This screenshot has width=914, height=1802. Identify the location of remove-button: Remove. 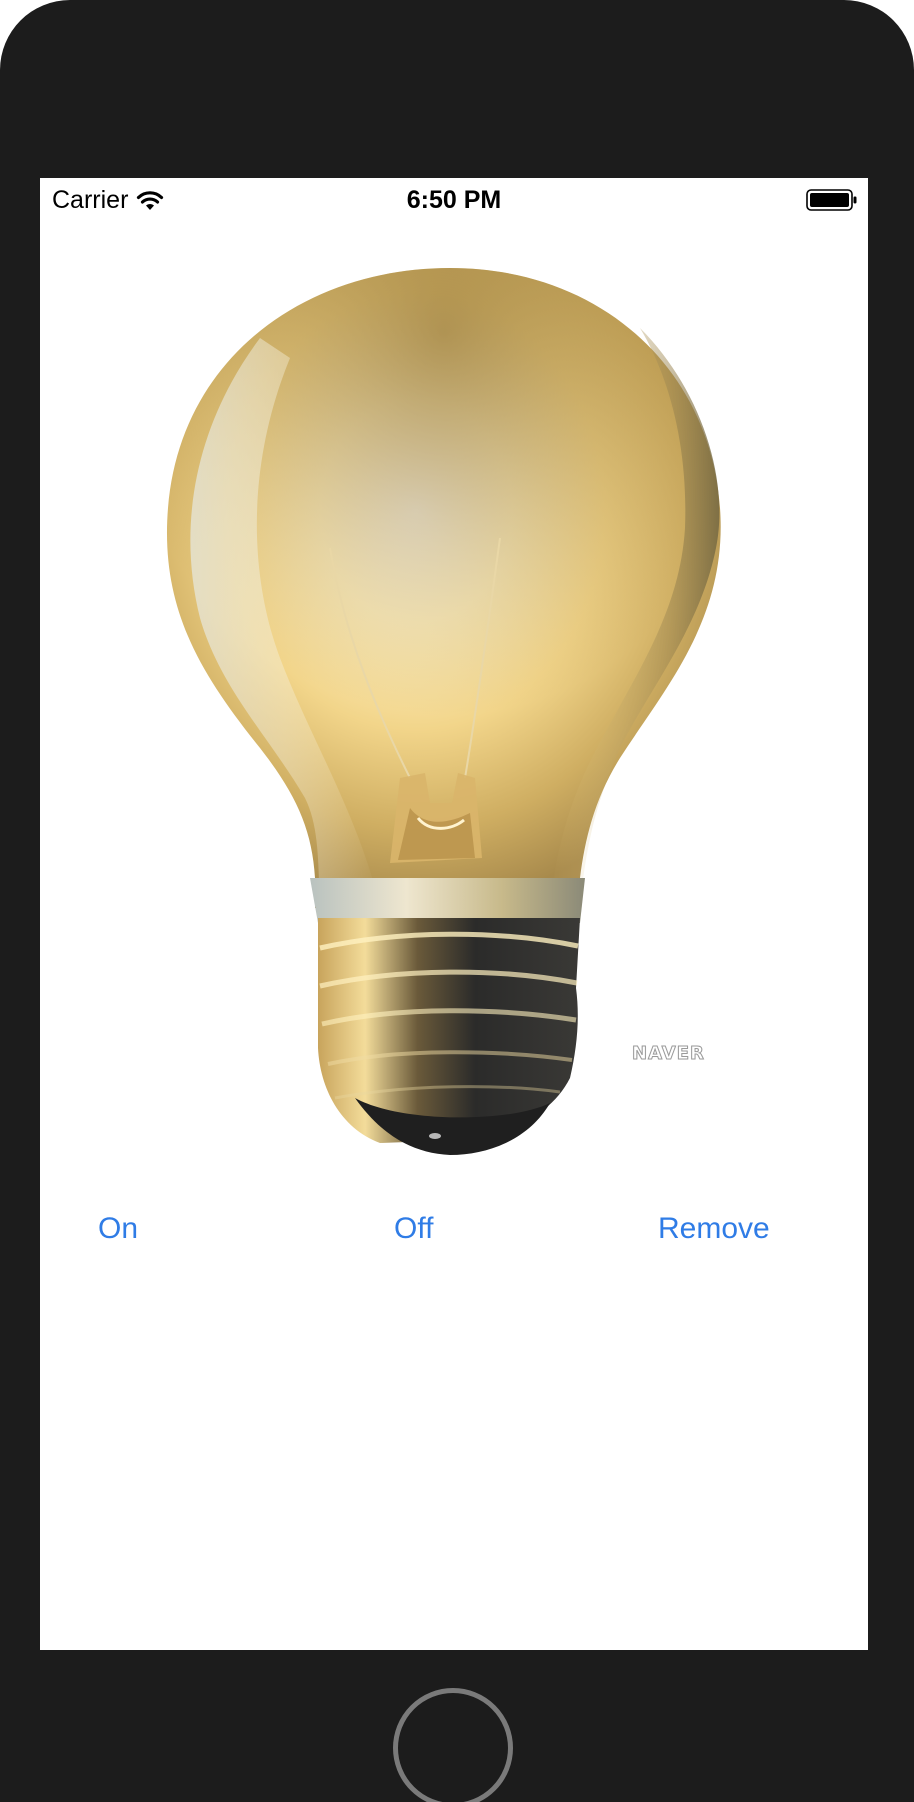
(714, 1229).